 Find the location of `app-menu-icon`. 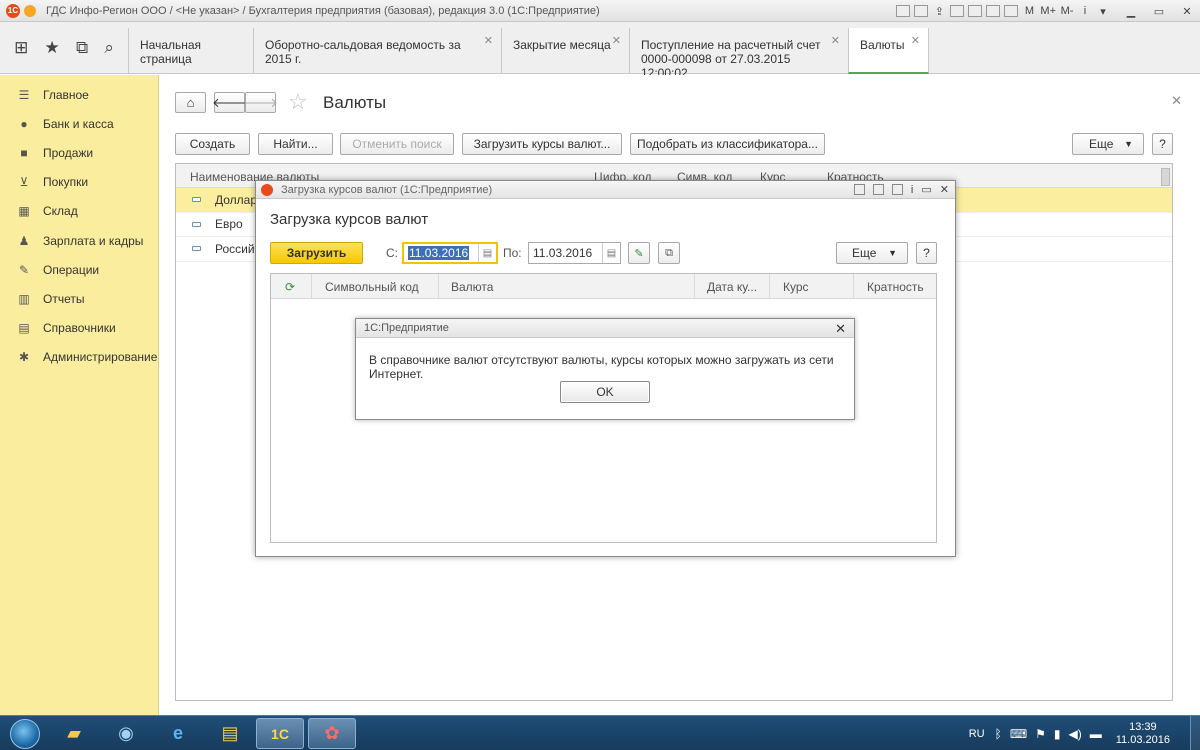

app-menu-icon is located at coordinates (30, 10).